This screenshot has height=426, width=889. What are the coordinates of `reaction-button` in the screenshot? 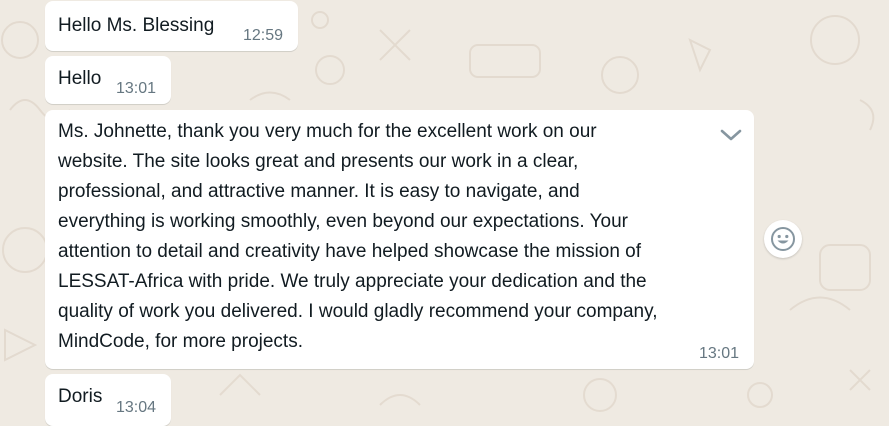 It's located at (783, 239).